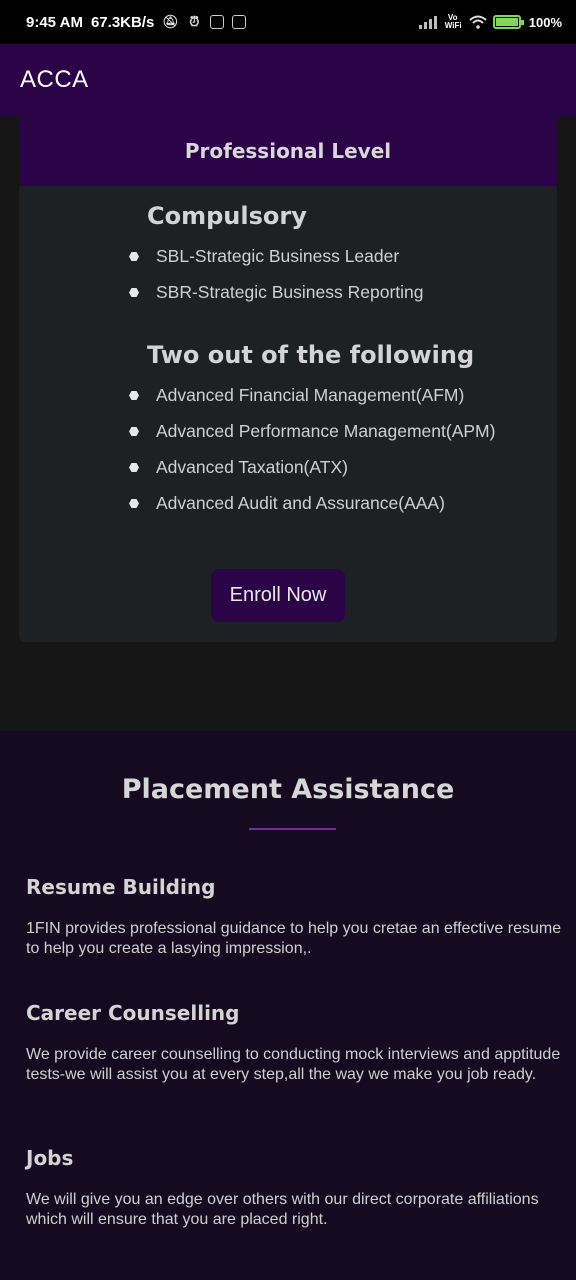 The height and width of the screenshot is (1280, 576). What do you see at coordinates (170, 21) in the screenshot?
I see `mute-icon: 🔕︎` at bounding box center [170, 21].